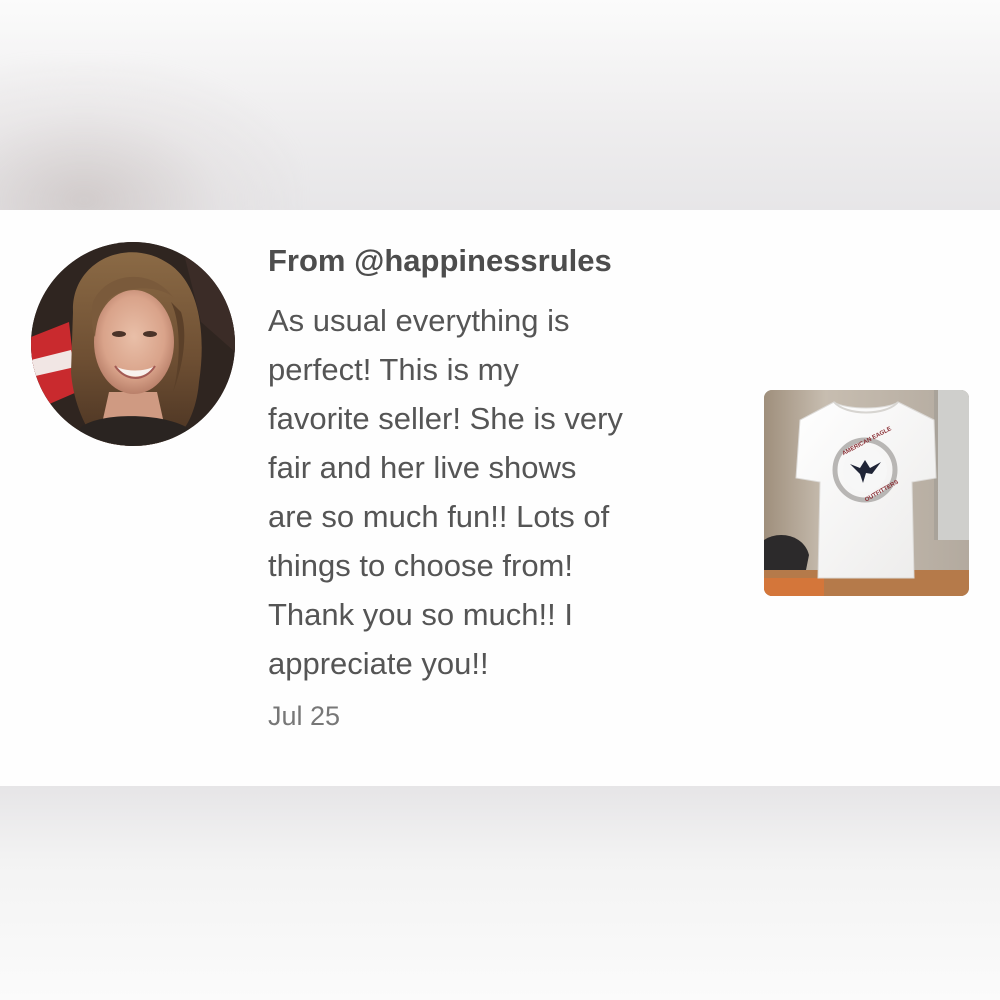 The image size is (1000, 1000). I want to click on review-author: From @happinessrules, so click(503, 261).